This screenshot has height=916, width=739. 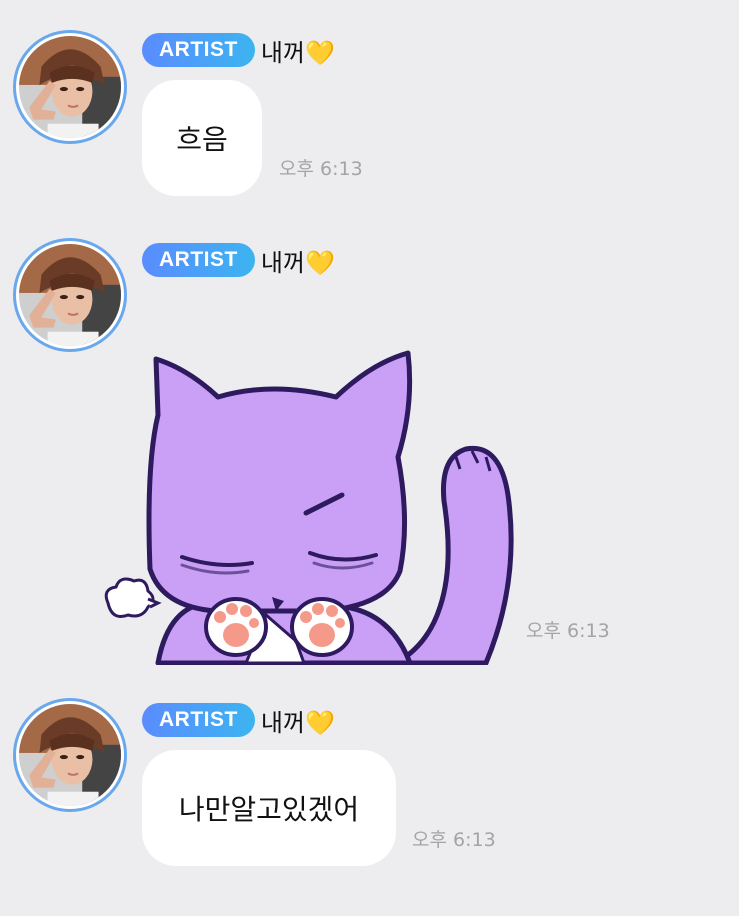 I want to click on message-bubble: 나만알고있겠어, so click(x=269, y=808).